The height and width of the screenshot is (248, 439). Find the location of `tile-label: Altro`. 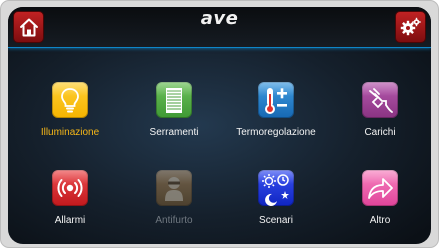

tile-label: Altro is located at coordinates (380, 220).